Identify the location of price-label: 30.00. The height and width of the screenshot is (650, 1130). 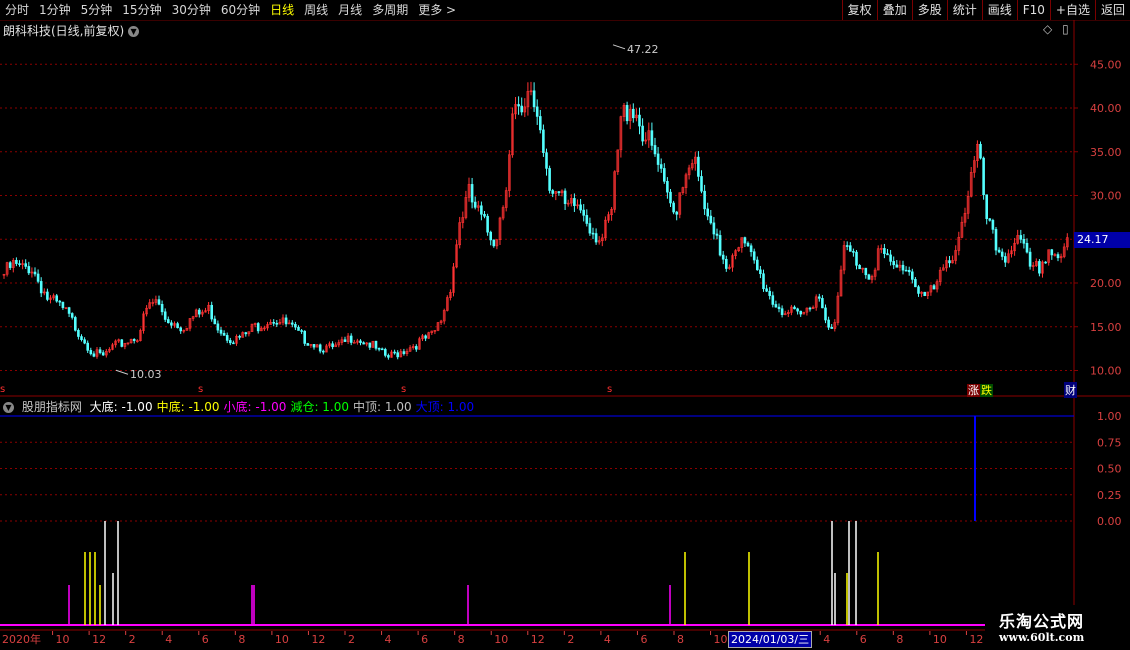
(1106, 196).